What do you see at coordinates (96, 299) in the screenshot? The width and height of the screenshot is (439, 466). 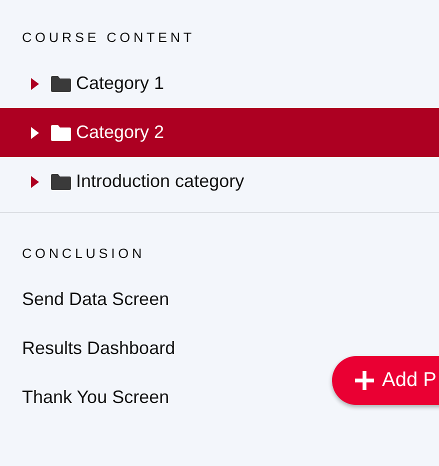 I see `screen-item: Send Data Screen` at bounding box center [96, 299].